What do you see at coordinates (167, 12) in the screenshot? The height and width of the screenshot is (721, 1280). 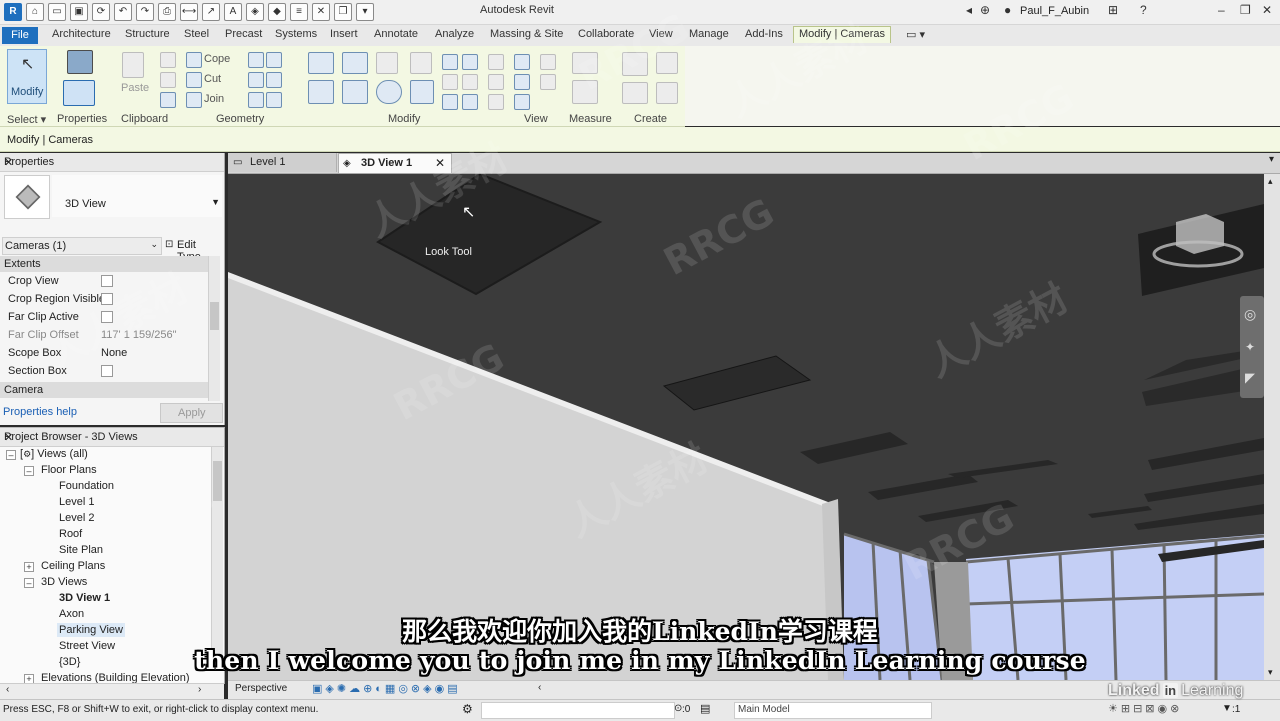 I see `print-icon: ⎙` at bounding box center [167, 12].